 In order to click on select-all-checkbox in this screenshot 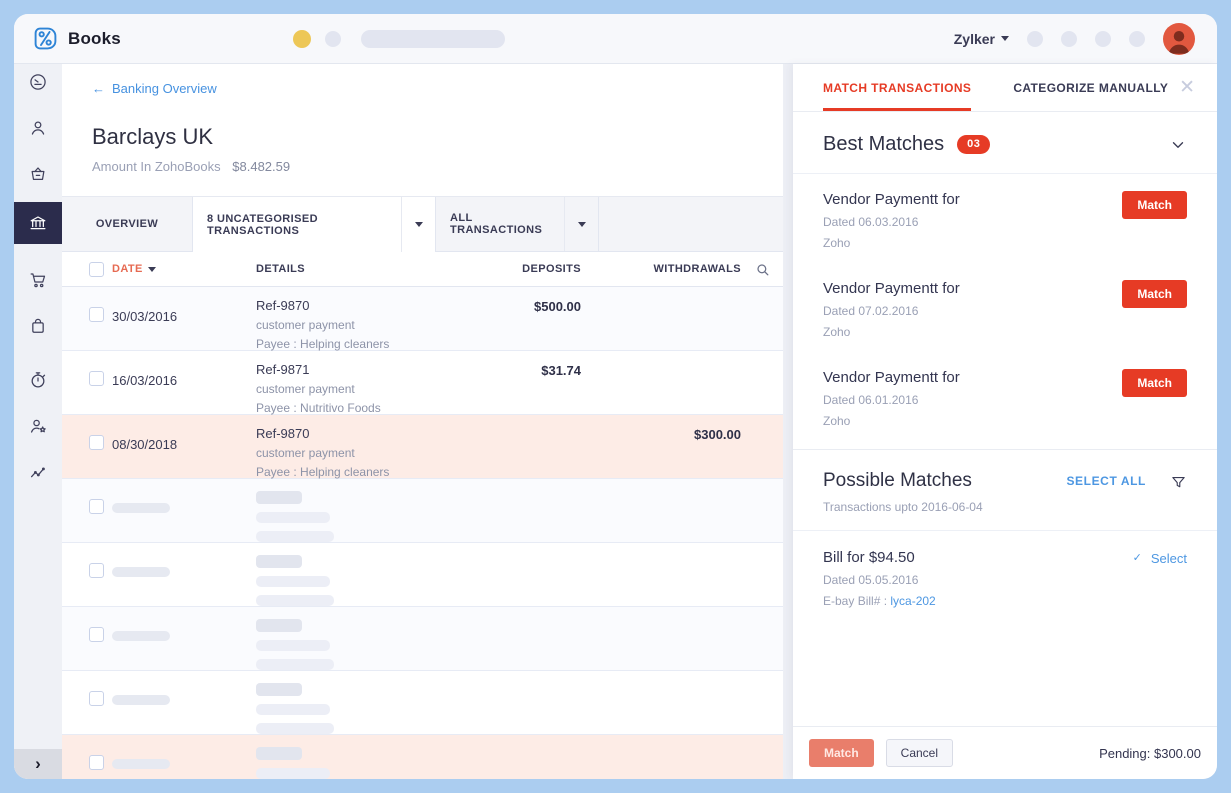, I will do `click(96, 269)`.